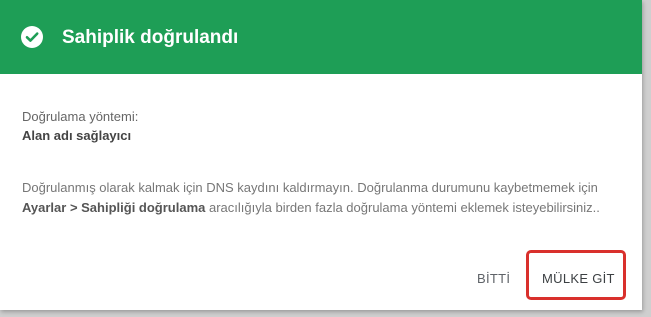 The image size is (651, 317). I want to click on done-button: BİTTİ, so click(493, 279).